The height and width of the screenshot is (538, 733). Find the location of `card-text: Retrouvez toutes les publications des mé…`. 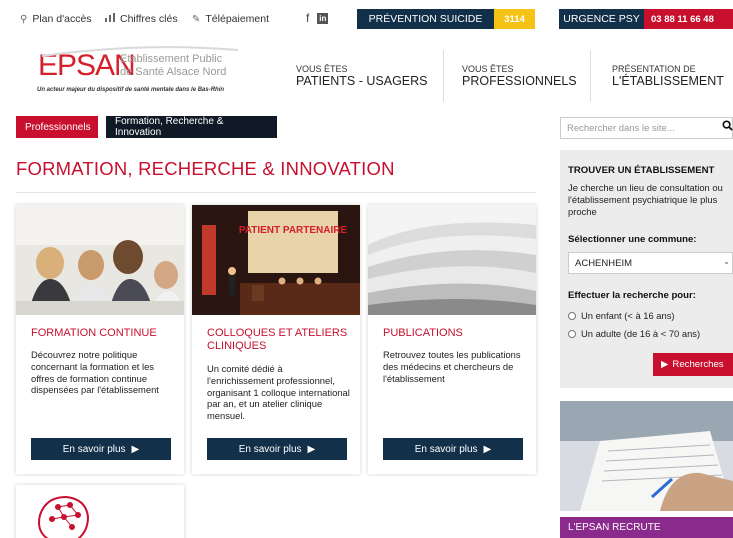

card-text: Retrouvez toutes les publications des mé… is located at coordinates (452, 366).